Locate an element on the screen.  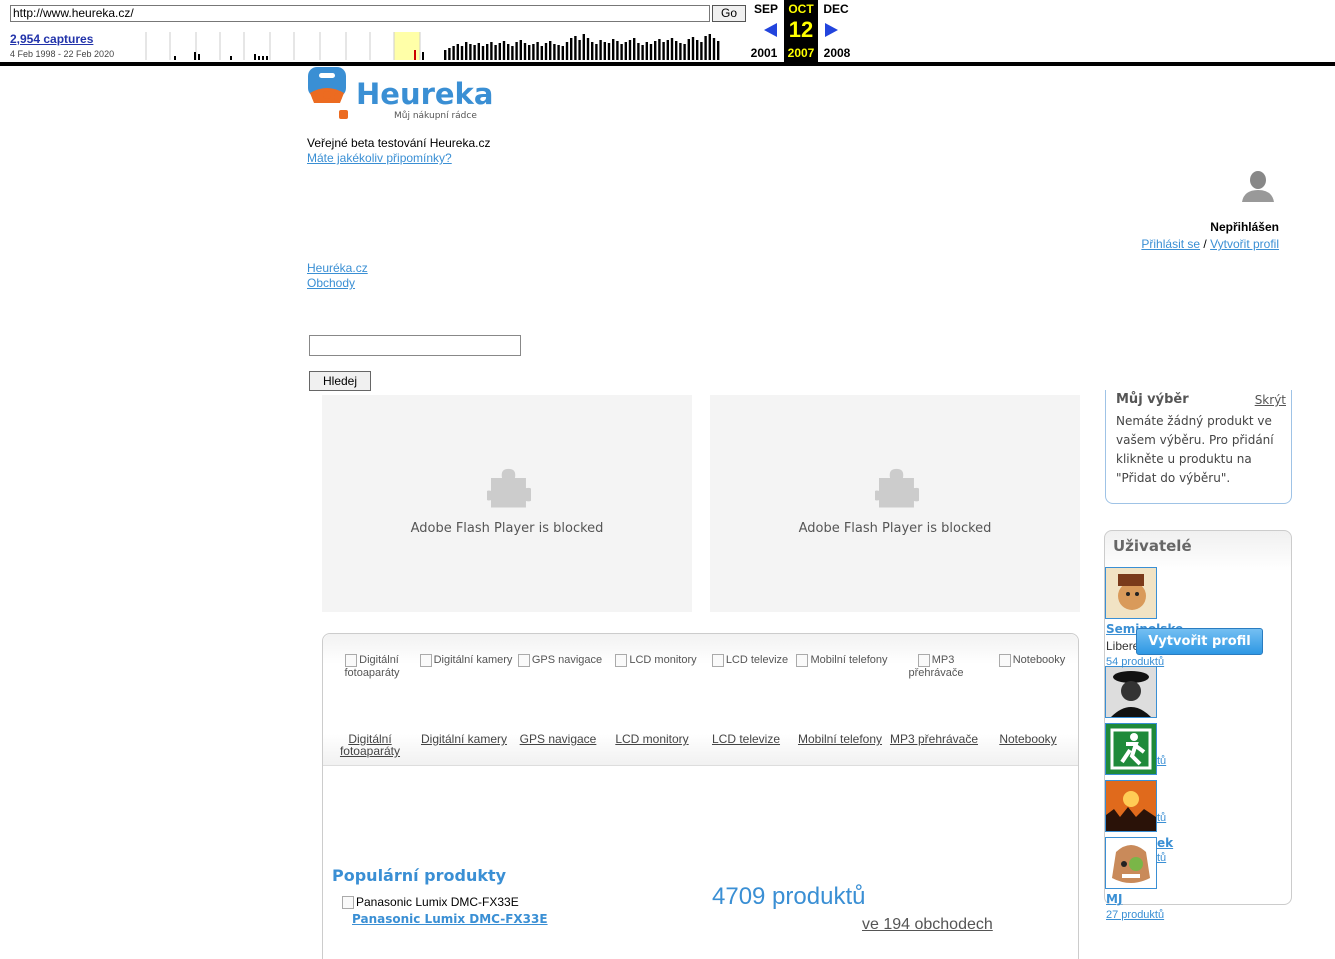
search-button: Hledej is located at coordinates (340, 381).